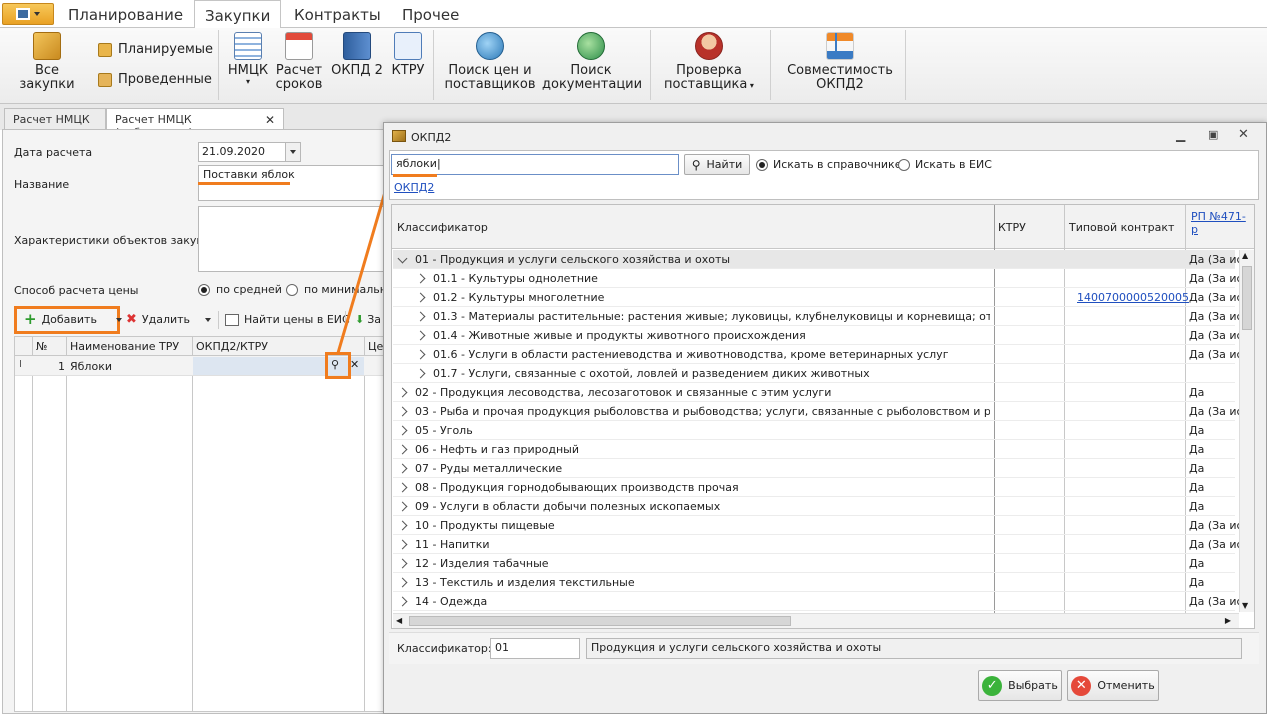  Describe the element at coordinates (414, 187) in the screenshot. I see `breadcrumb: ОКПД2` at that location.